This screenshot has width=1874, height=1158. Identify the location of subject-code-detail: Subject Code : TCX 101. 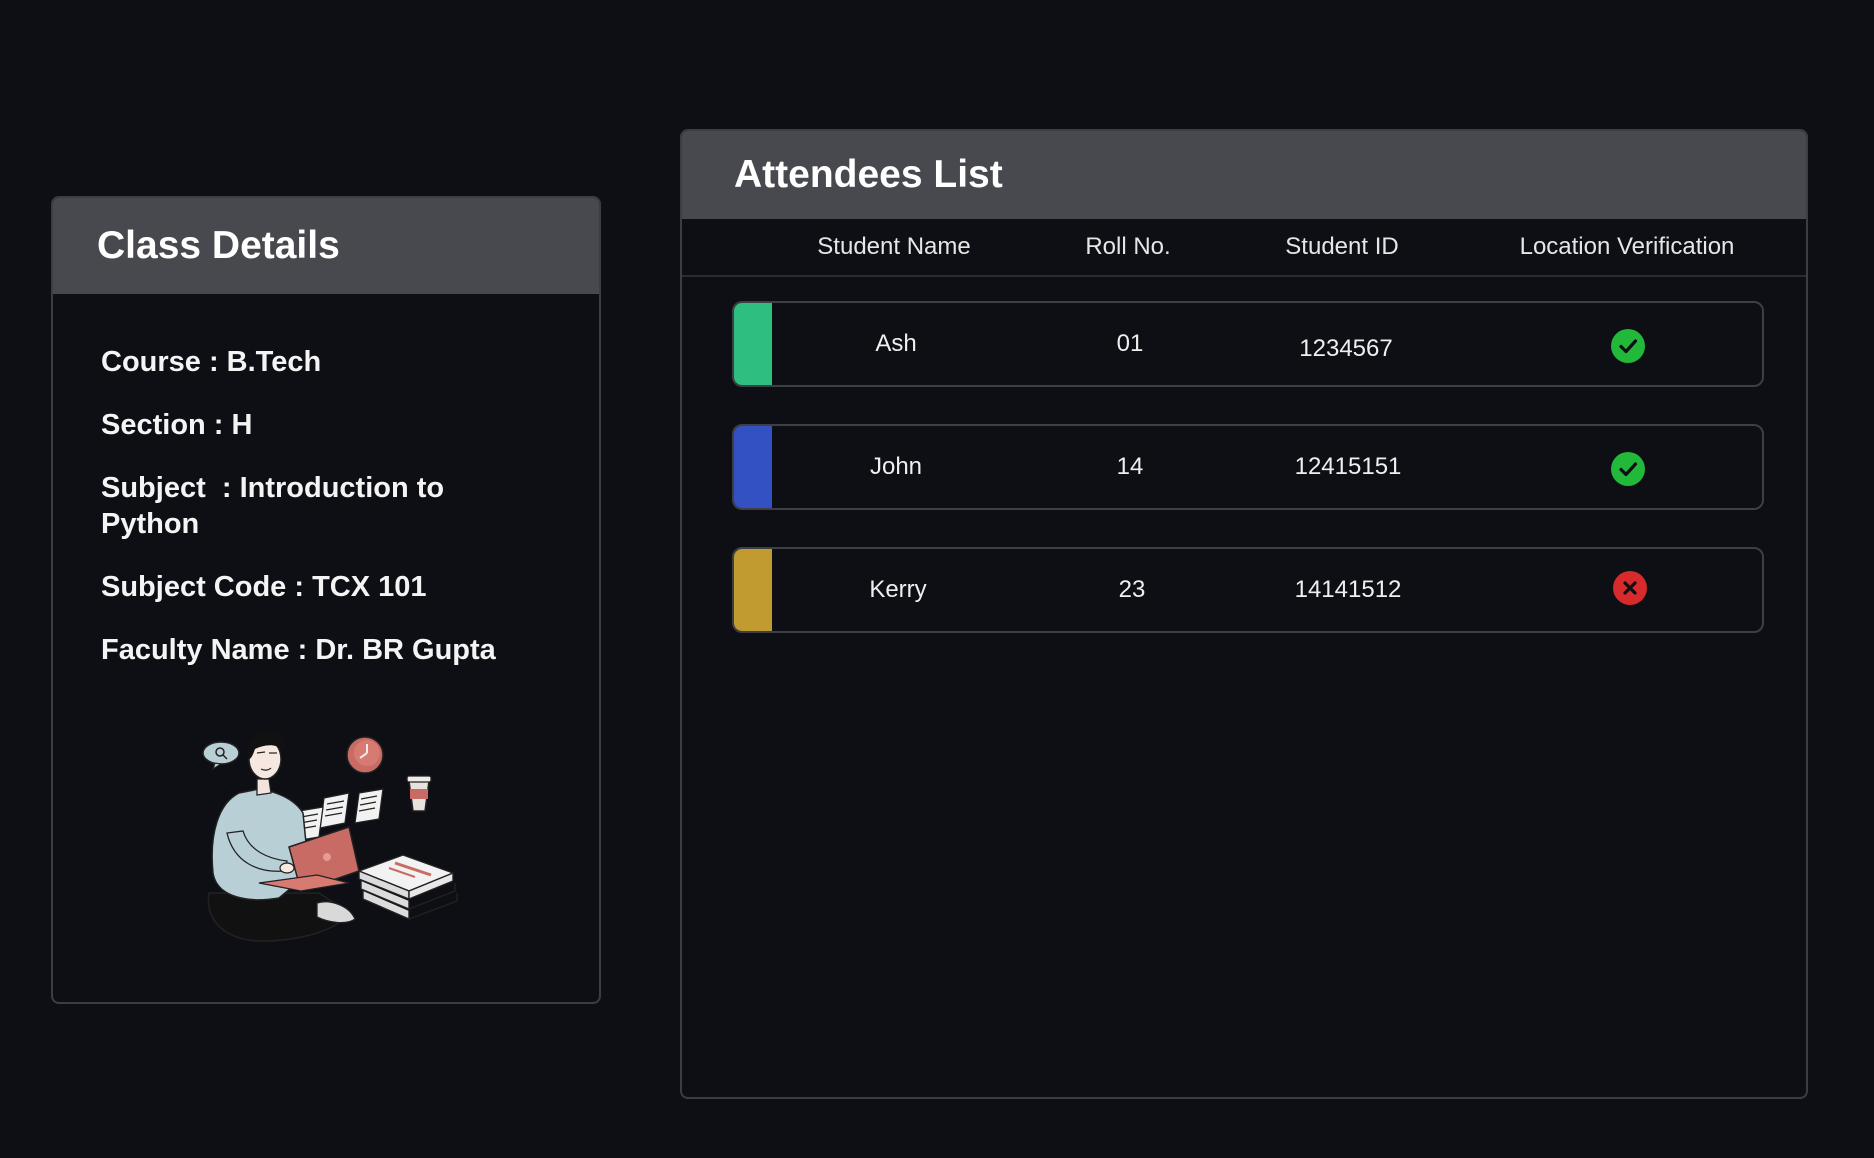
(264, 587).